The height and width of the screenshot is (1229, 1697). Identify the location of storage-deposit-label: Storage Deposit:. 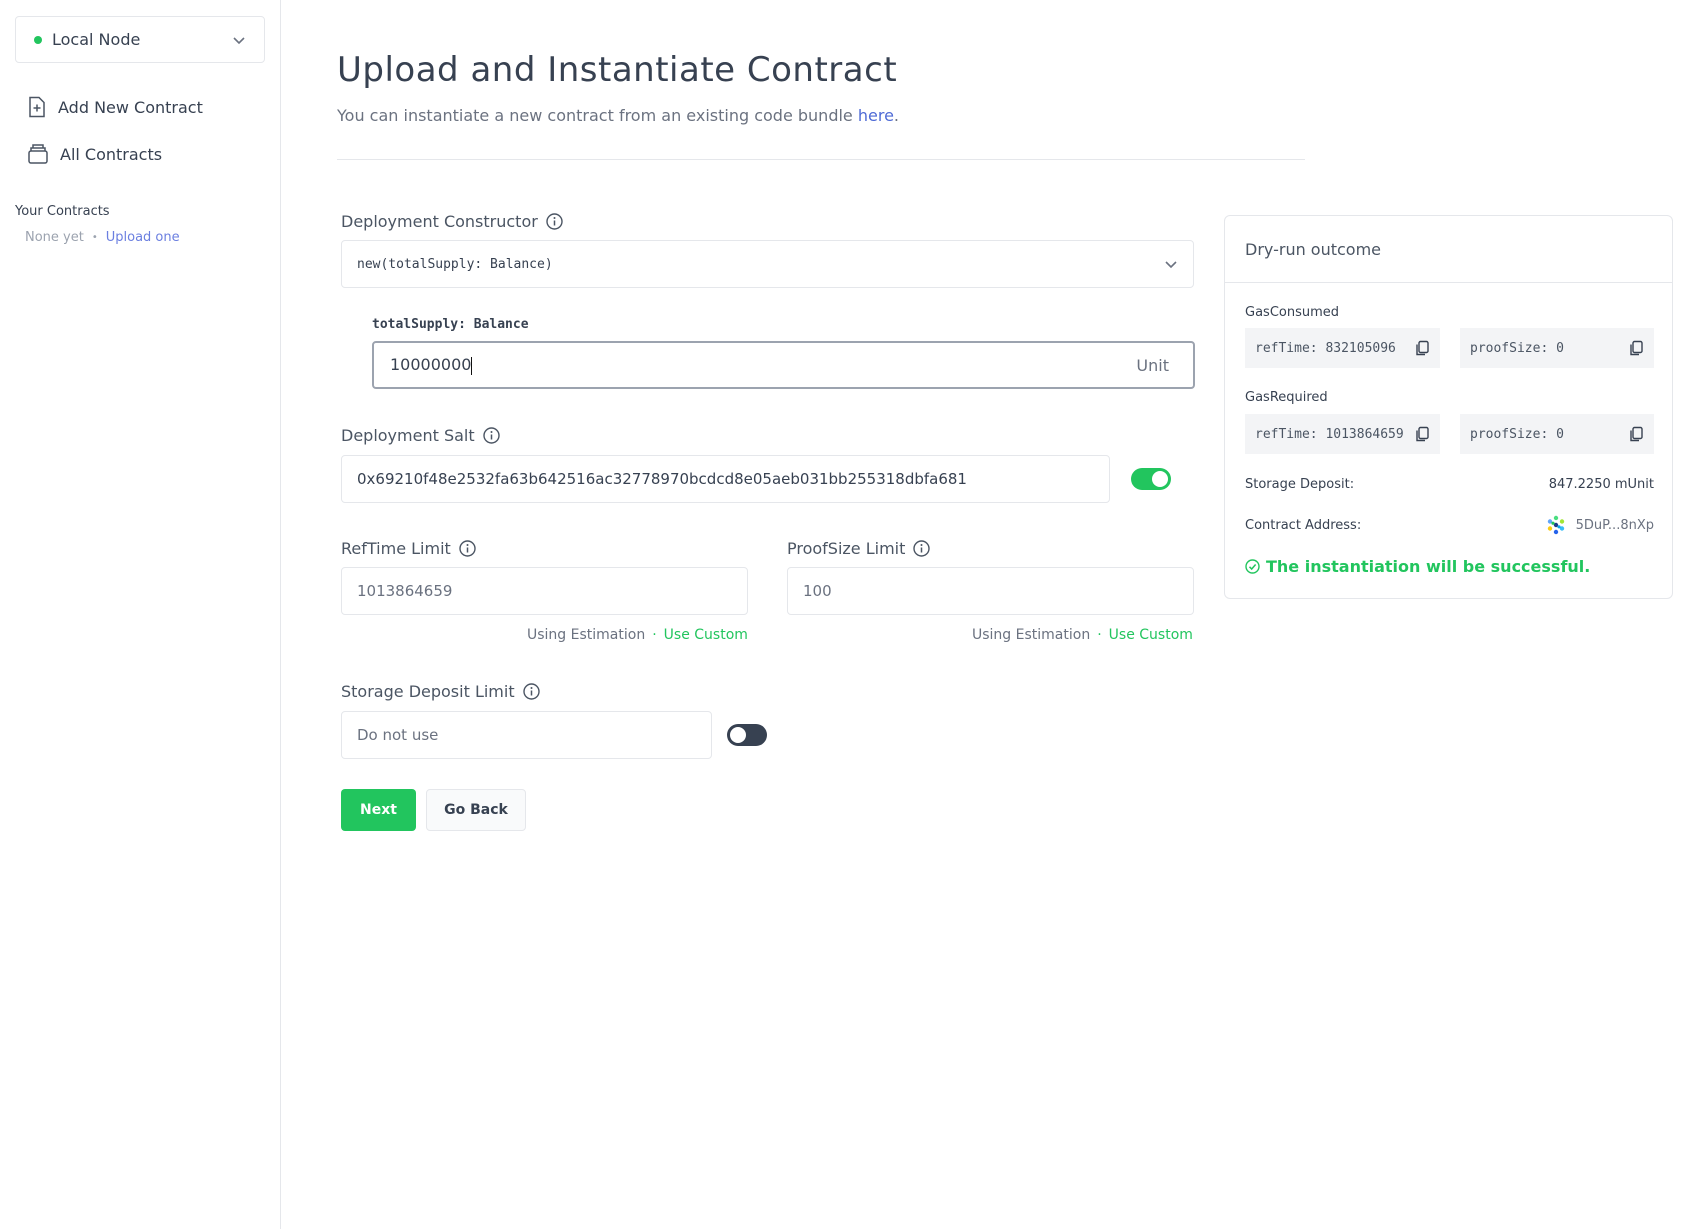
(1300, 484).